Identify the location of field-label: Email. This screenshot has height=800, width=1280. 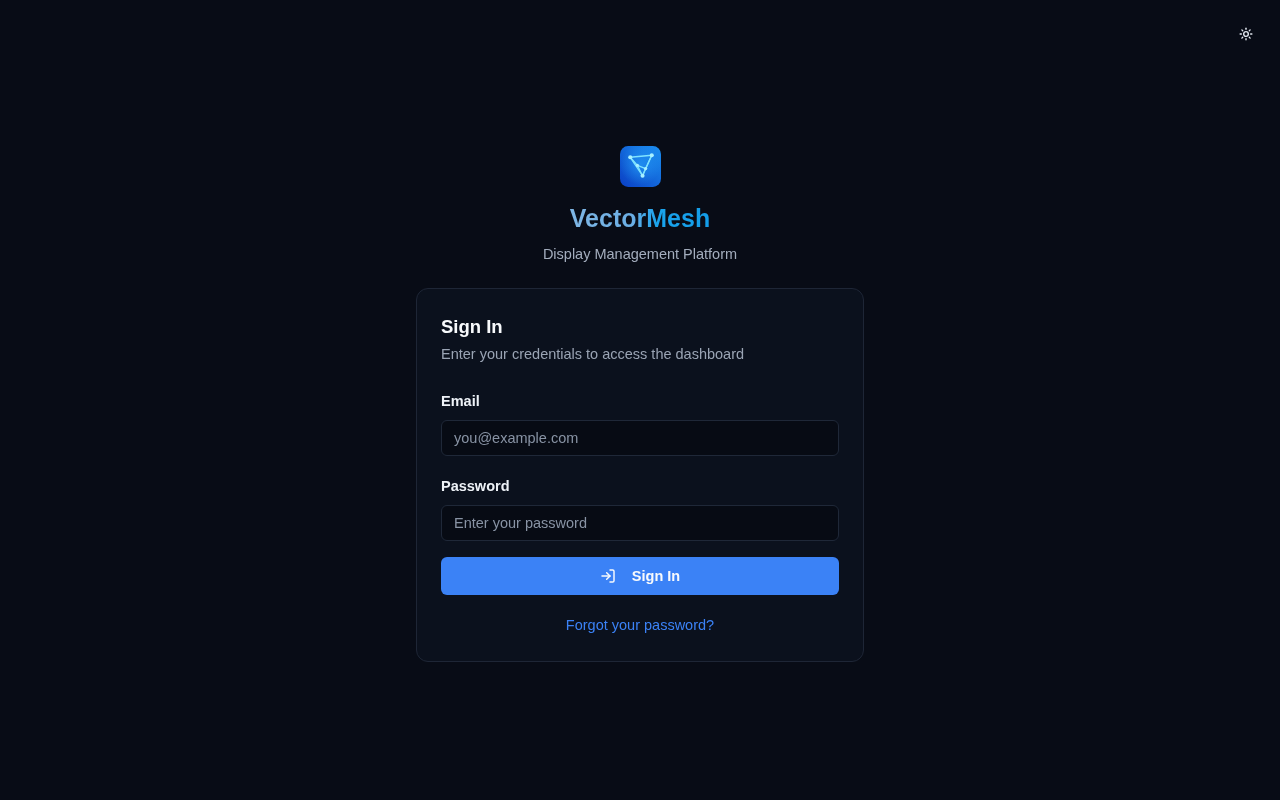
(460, 401).